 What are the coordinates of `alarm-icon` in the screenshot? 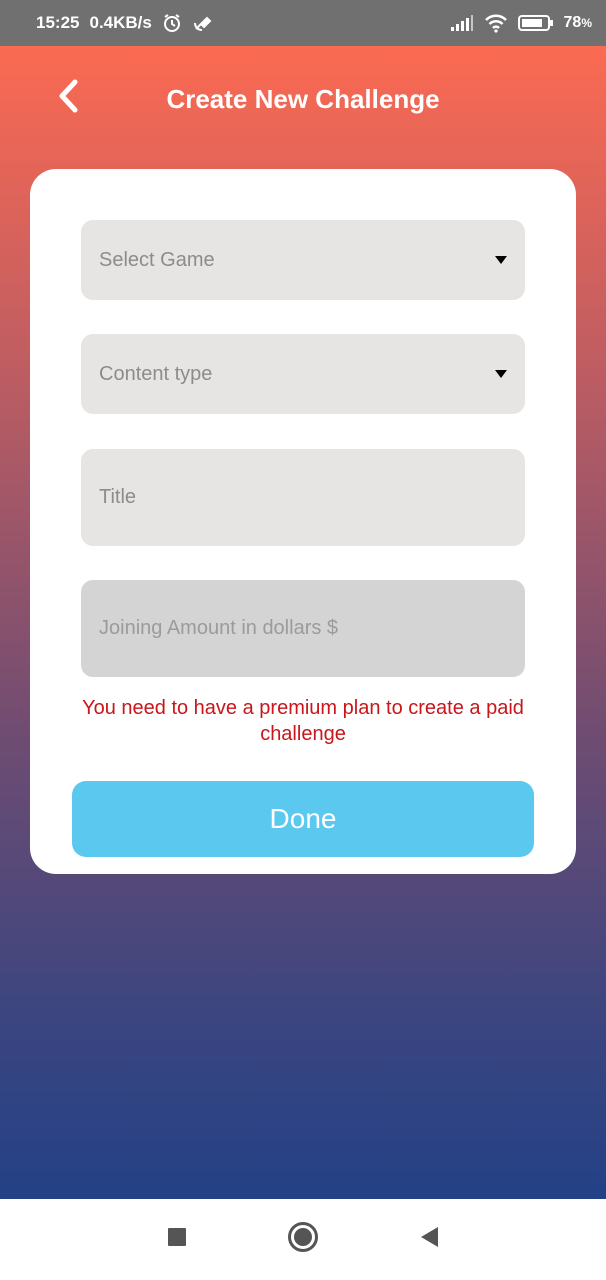 It's located at (172, 23).